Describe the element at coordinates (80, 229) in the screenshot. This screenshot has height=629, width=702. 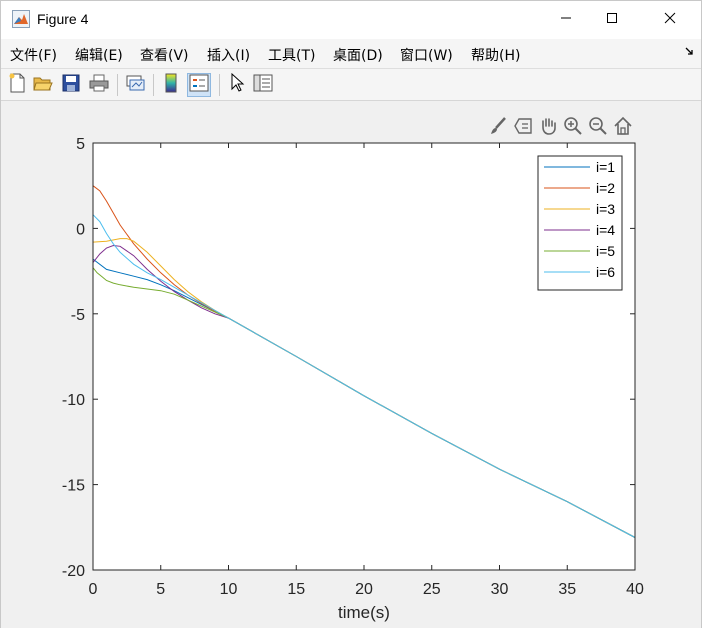
I see `y-tick-label: 0` at that location.